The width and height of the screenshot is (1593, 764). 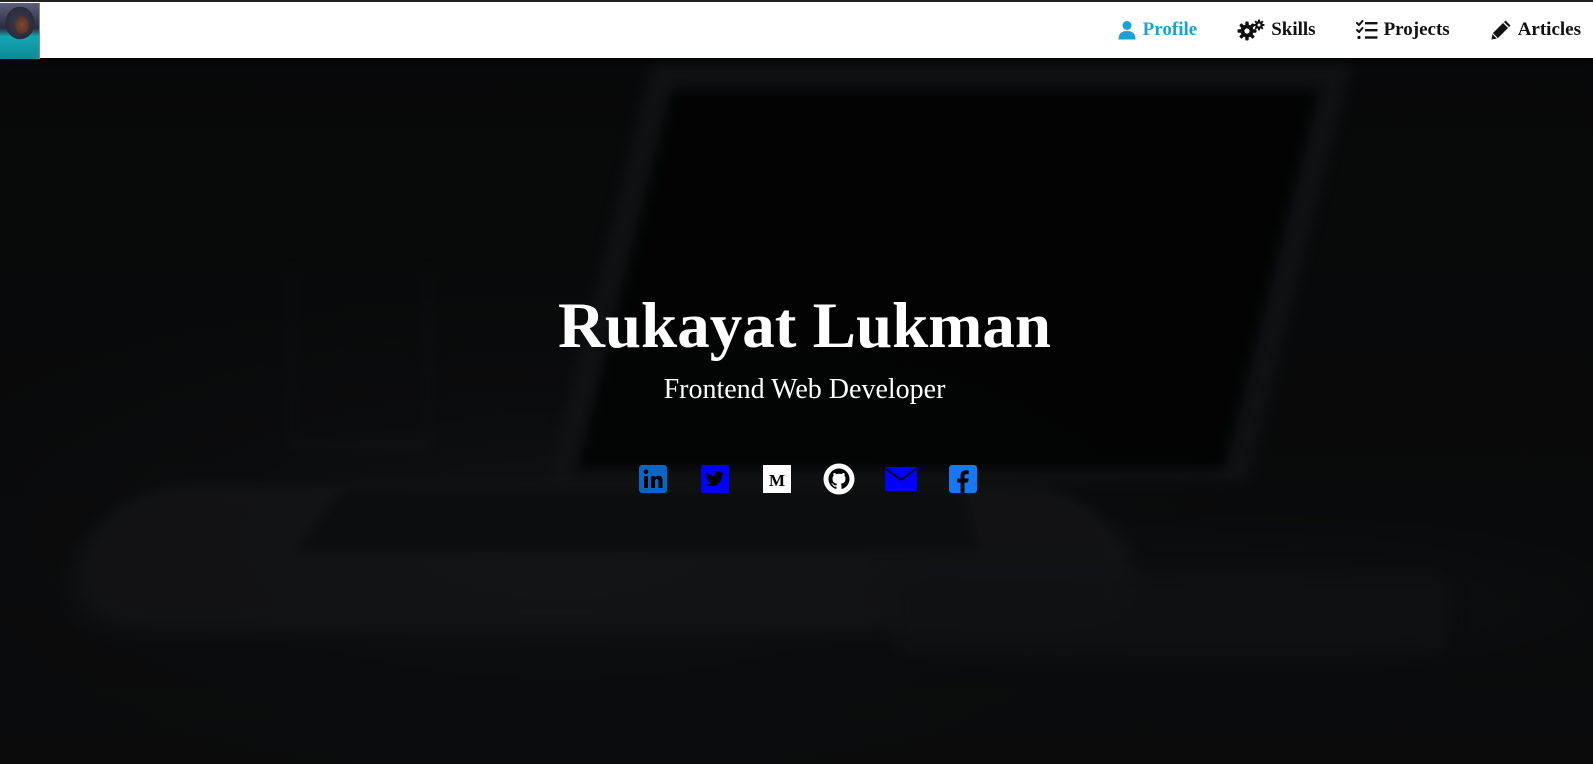 I want to click on facebook-link, so click(x=963, y=479).